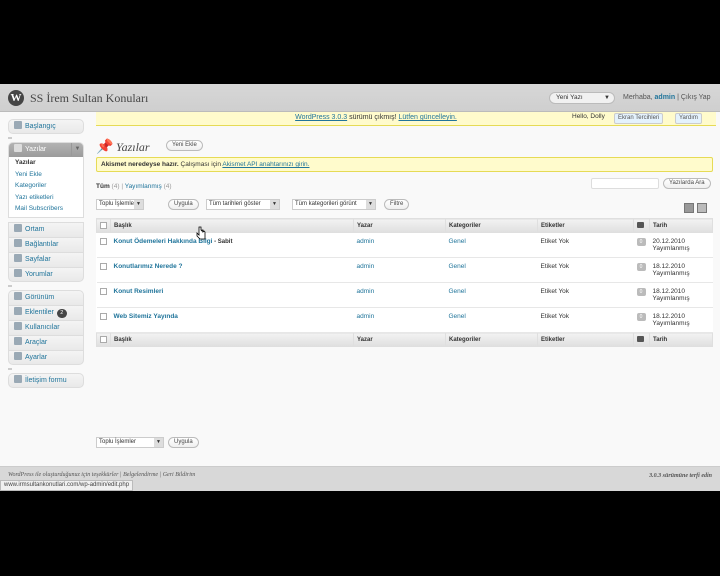 The image size is (720, 576). I want to click on akismet-notice-bold: Akismet neredeyse hazır., so click(140, 164).